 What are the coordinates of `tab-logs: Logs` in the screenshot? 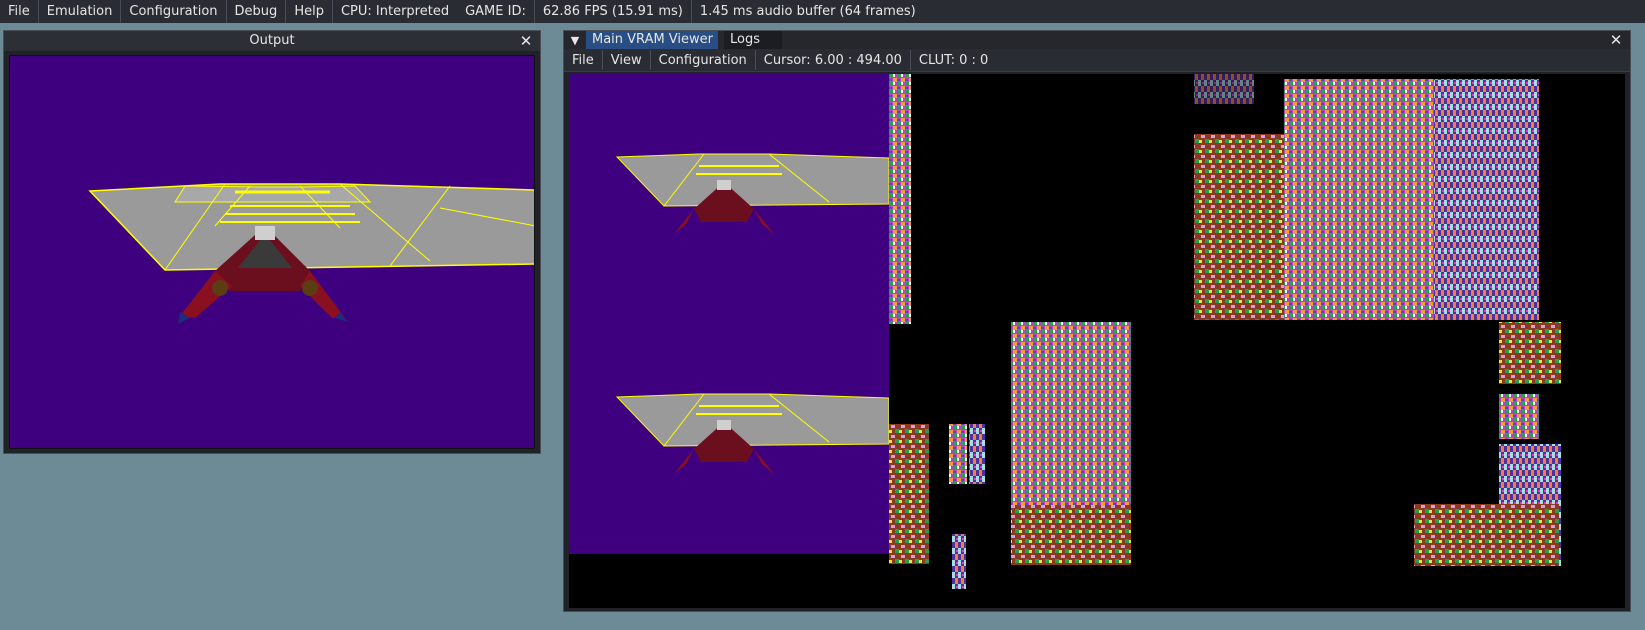 It's located at (753, 40).